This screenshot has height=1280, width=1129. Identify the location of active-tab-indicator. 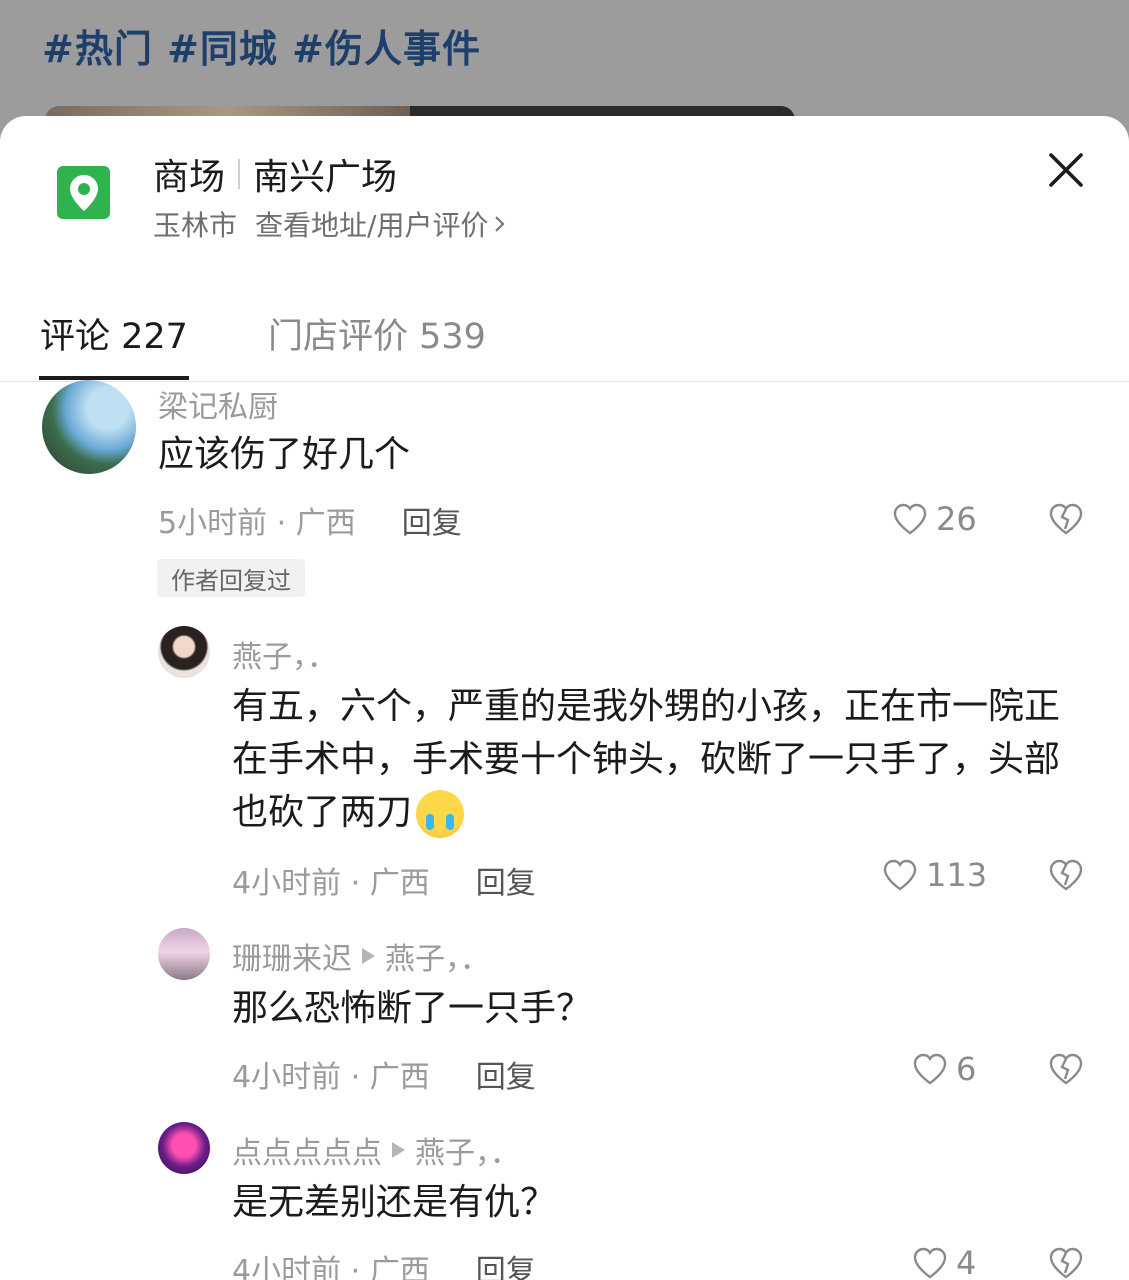
(114, 378).